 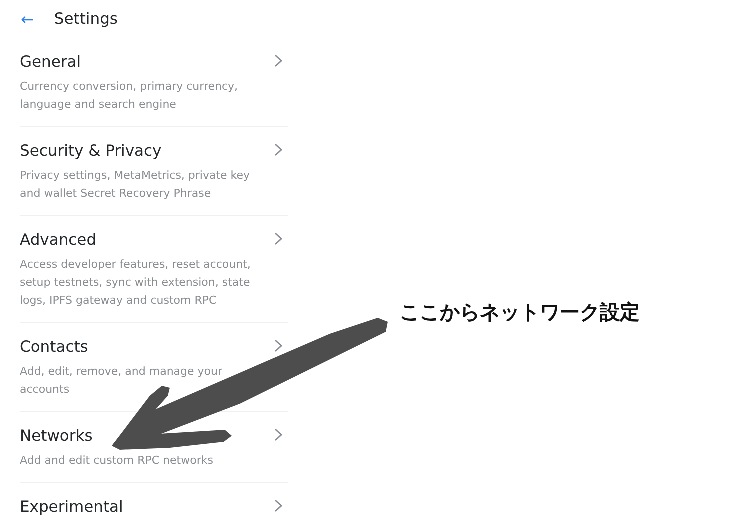 I want to click on setting-title: General, so click(x=51, y=62).